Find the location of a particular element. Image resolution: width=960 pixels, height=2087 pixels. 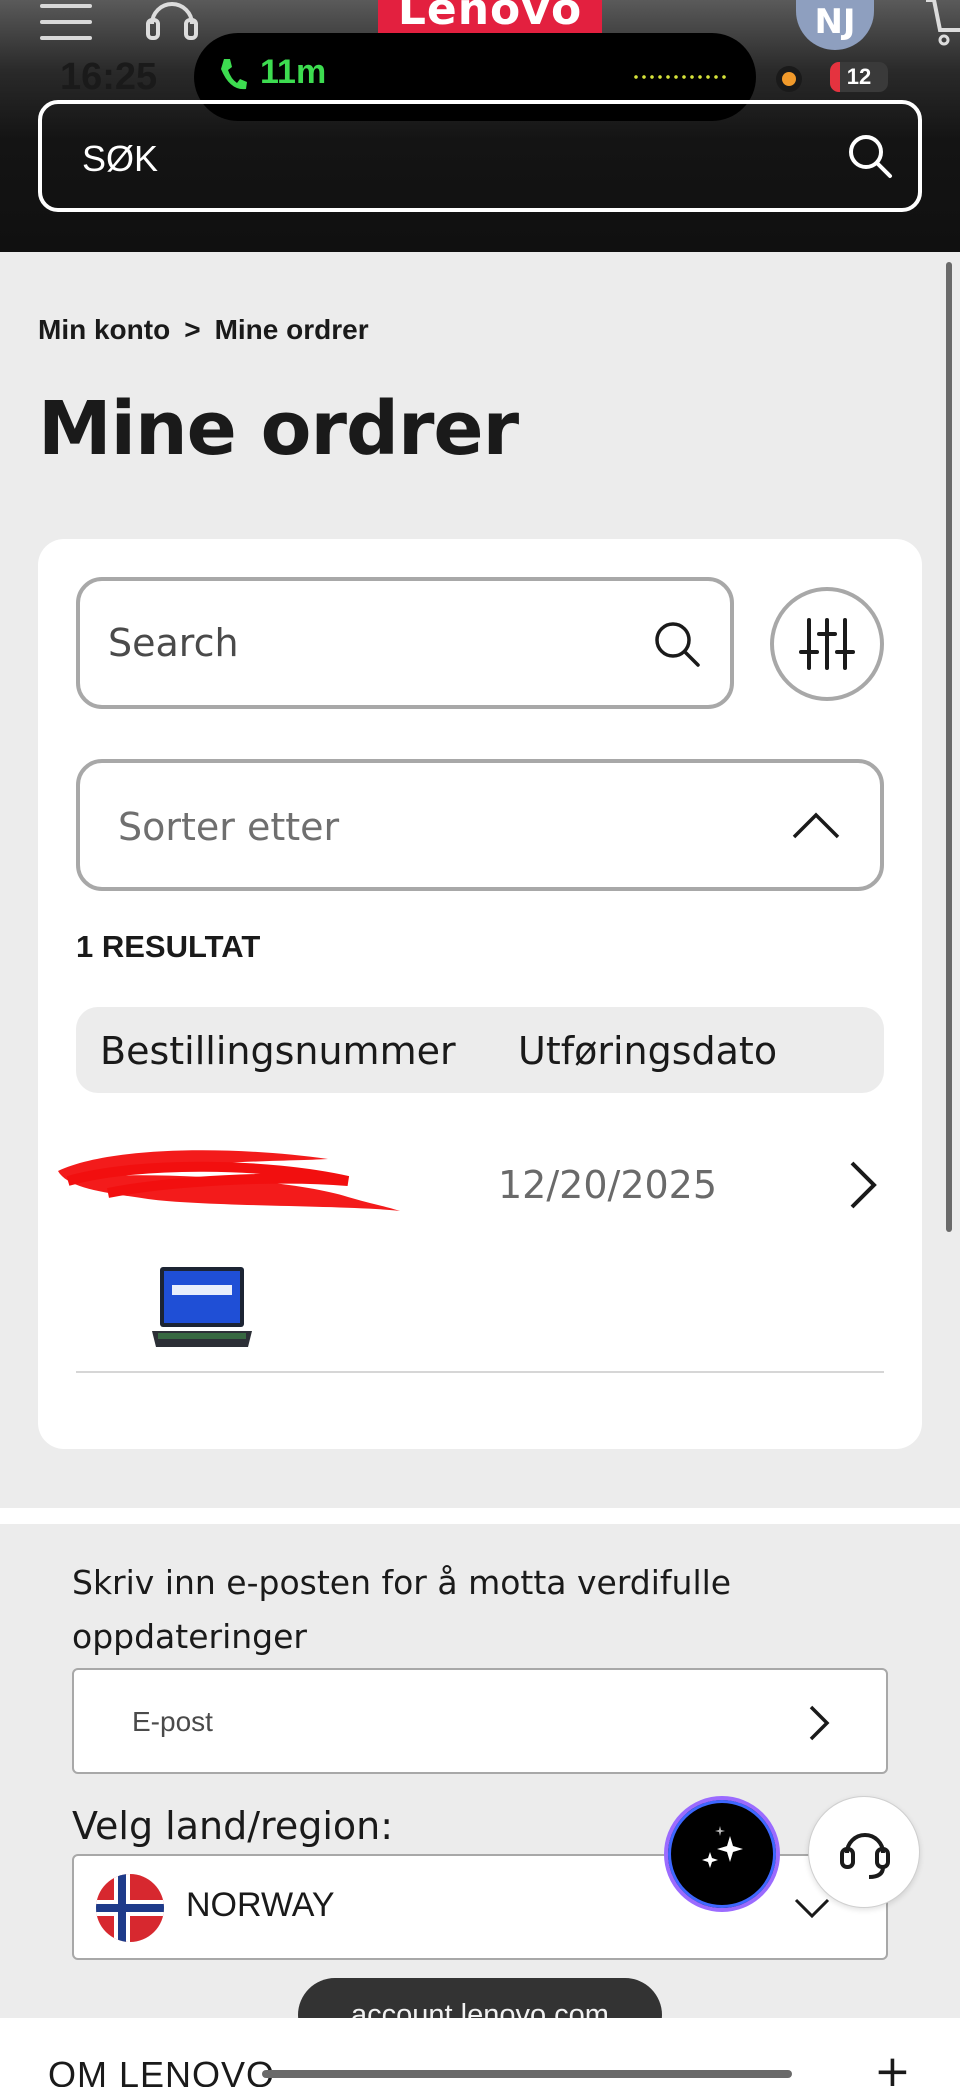

breadcrumb: Min konto > Mine ordrer is located at coordinates (203, 330).